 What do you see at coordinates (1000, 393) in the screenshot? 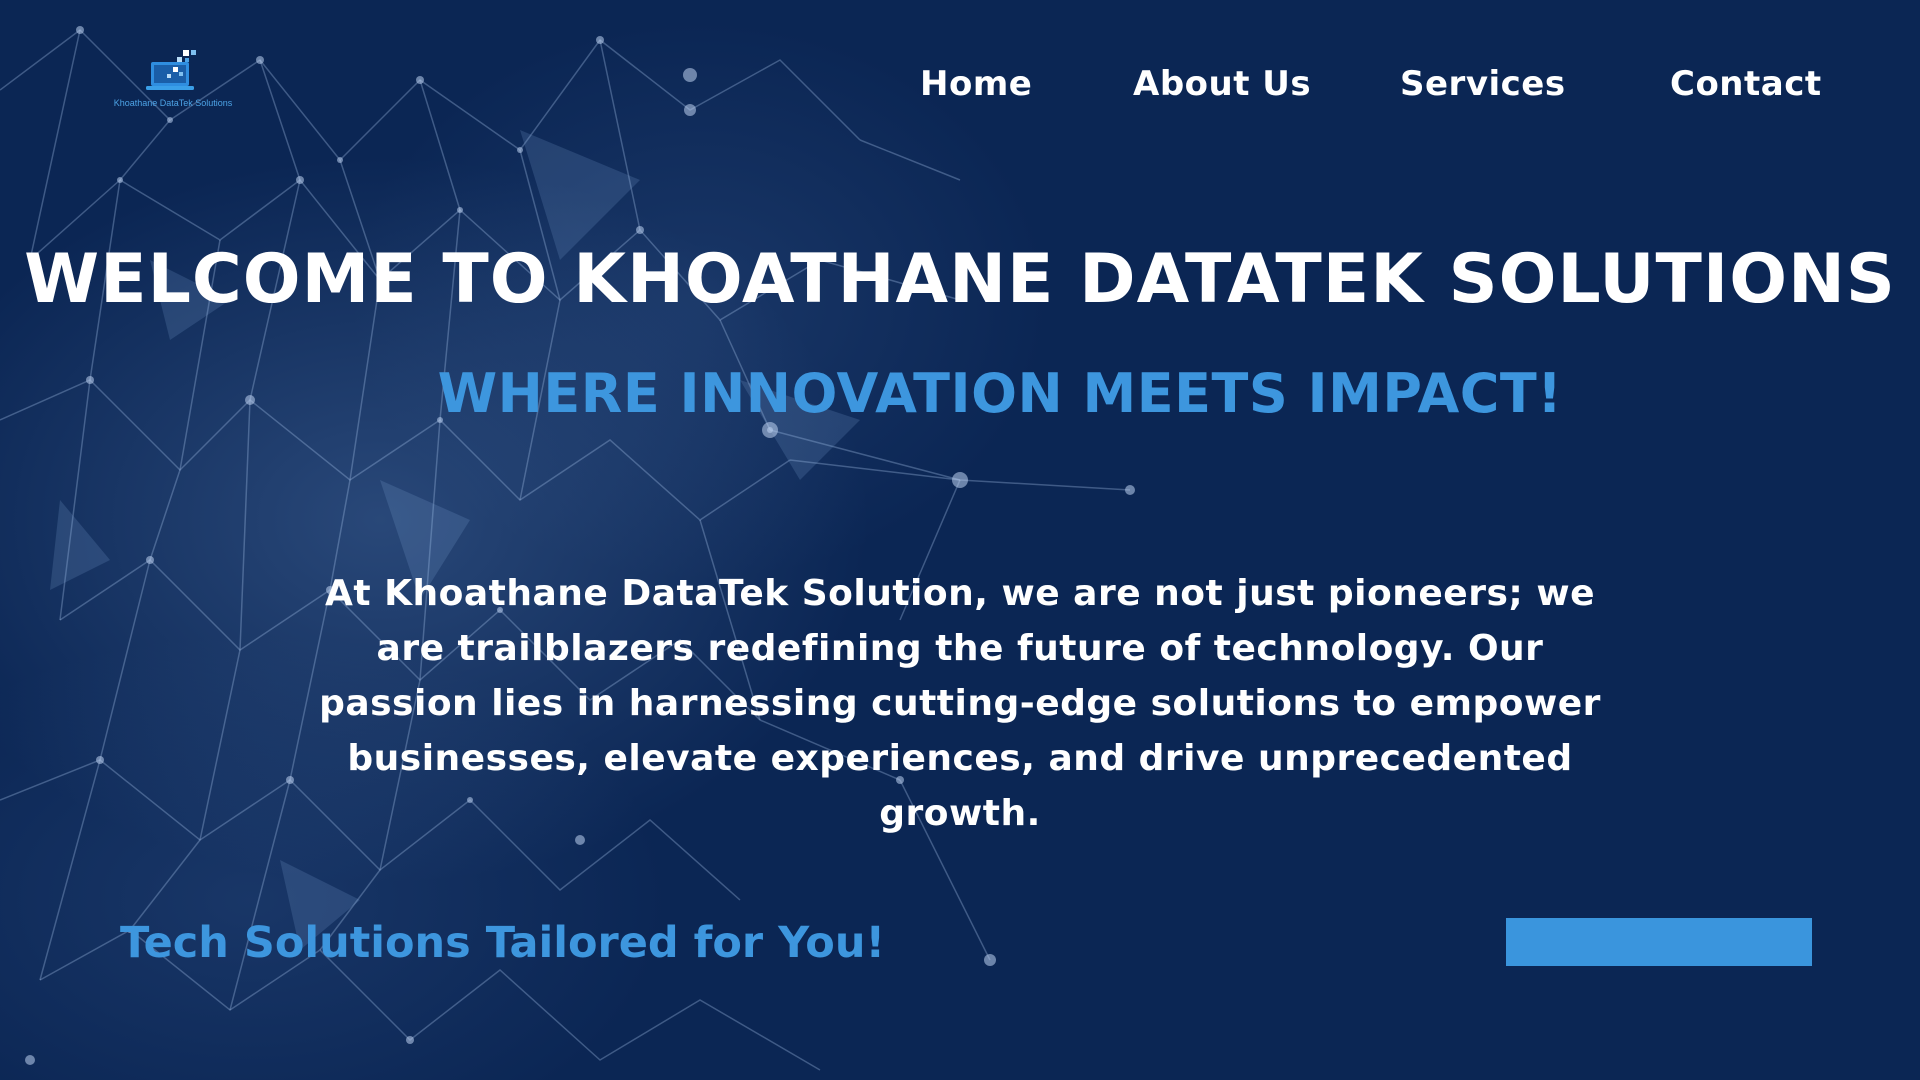
I see `hero-subtitle: WHERE INNOVATION MEETS IMPACT!` at bounding box center [1000, 393].